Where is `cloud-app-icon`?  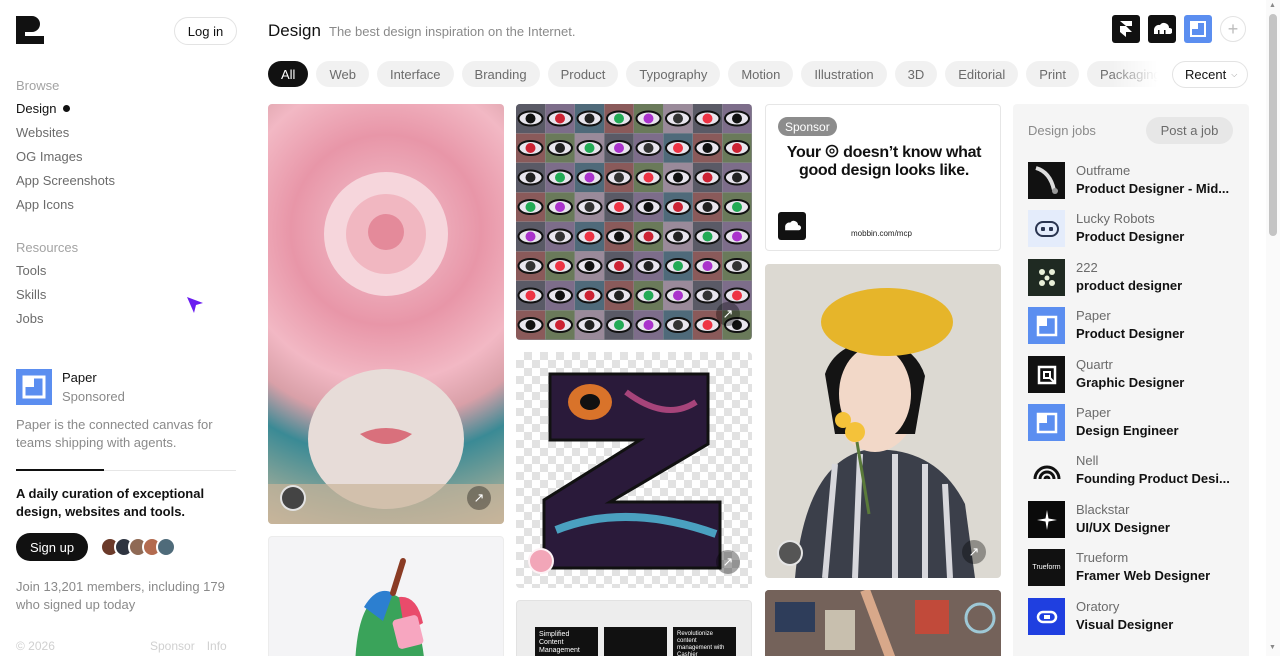
cloud-app-icon is located at coordinates (1162, 29).